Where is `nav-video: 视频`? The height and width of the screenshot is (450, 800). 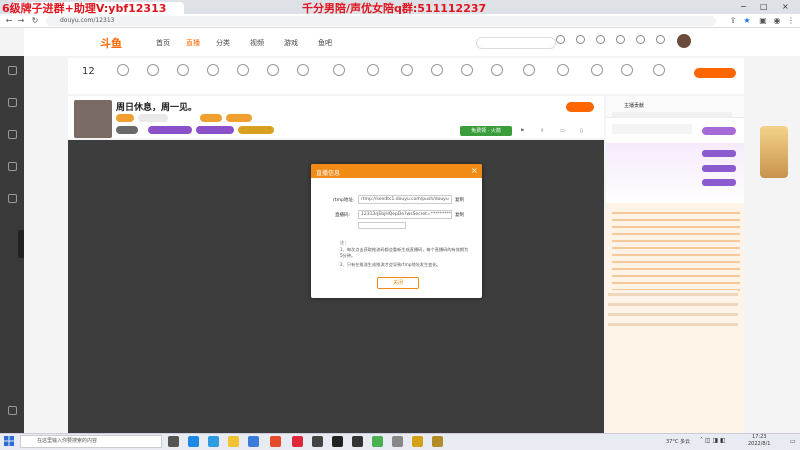
nav-video: 视频 is located at coordinates (257, 43).